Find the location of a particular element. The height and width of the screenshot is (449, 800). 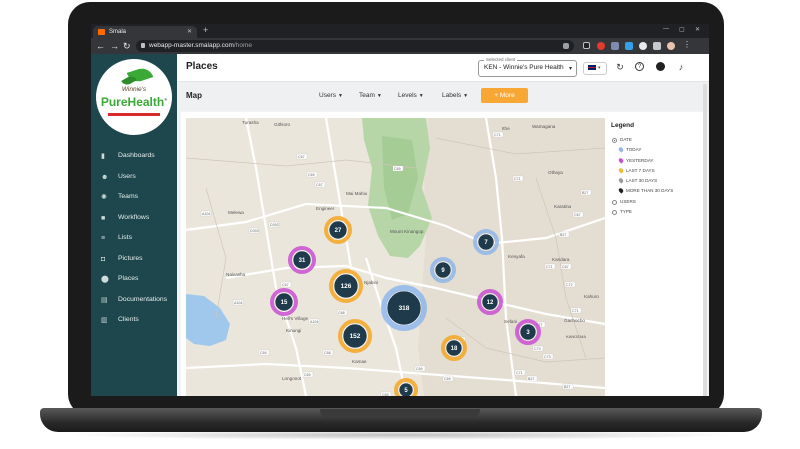

map-cluster-marker: 12 is located at coordinates (490, 302).